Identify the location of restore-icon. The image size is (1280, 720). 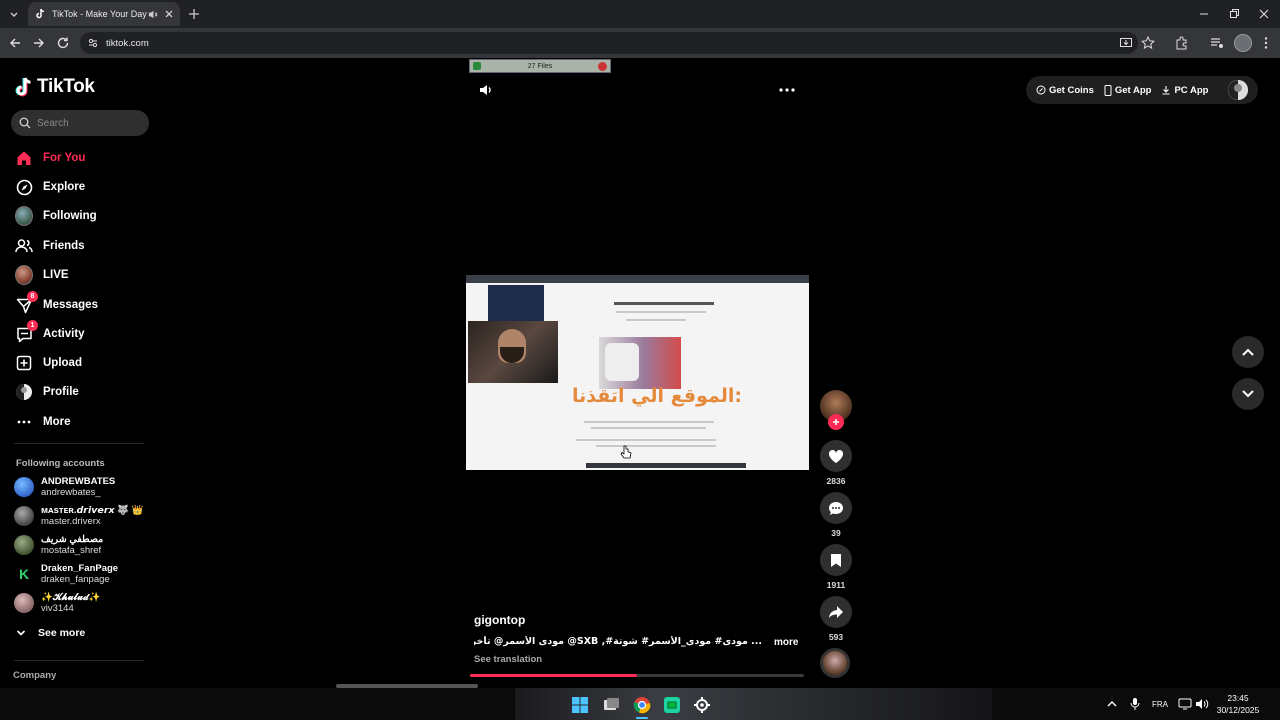
(1234, 14).